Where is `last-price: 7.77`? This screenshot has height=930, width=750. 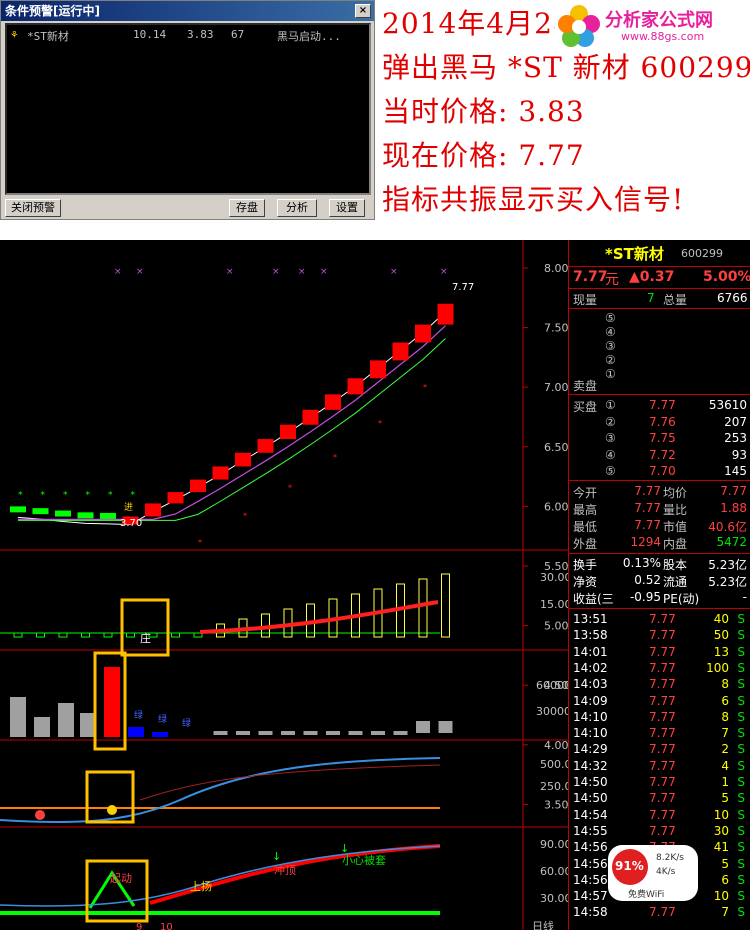 last-price: 7.77 is located at coordinates (590, 277).